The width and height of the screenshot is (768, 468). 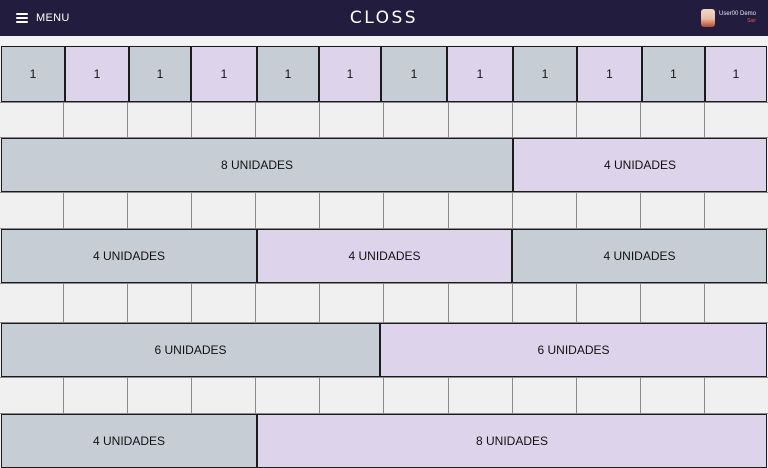 I want to click on hamburger-icon, so click(x=22, y=18).